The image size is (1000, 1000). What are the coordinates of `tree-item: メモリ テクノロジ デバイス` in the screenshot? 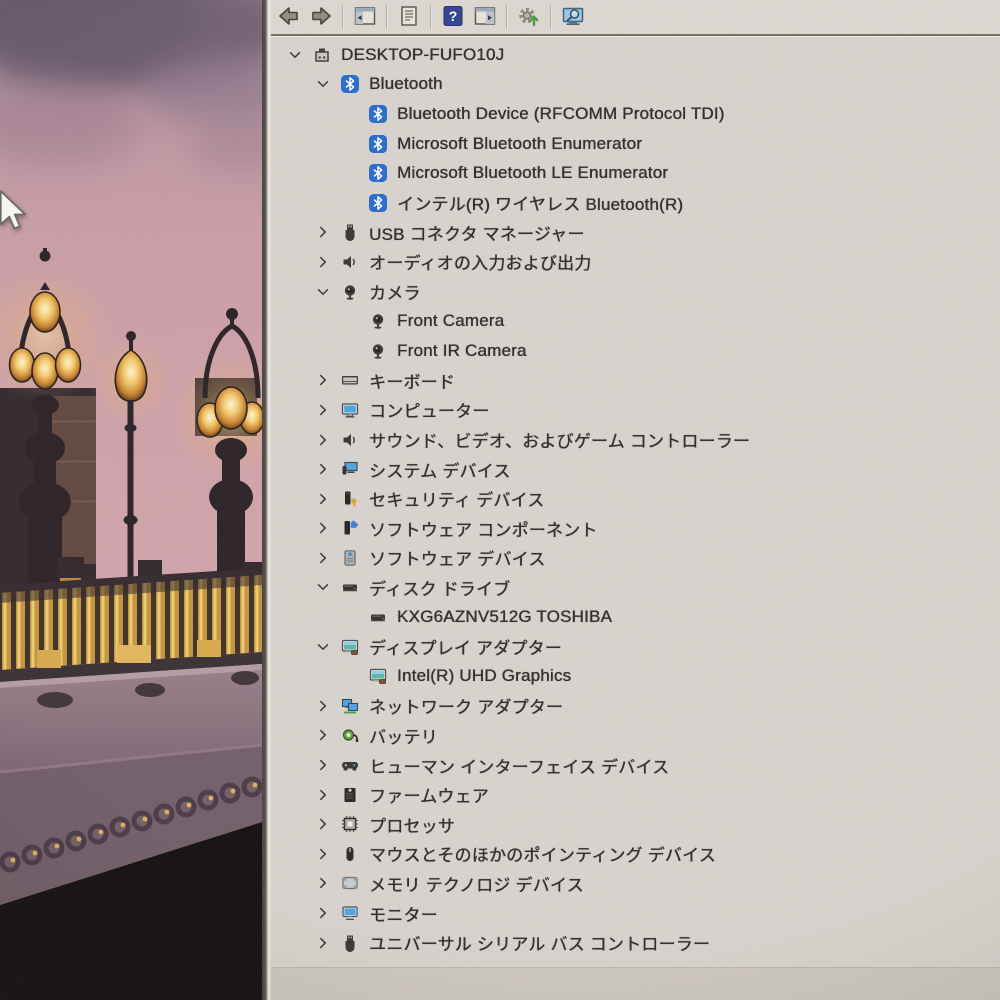 It's located at (635, 884).